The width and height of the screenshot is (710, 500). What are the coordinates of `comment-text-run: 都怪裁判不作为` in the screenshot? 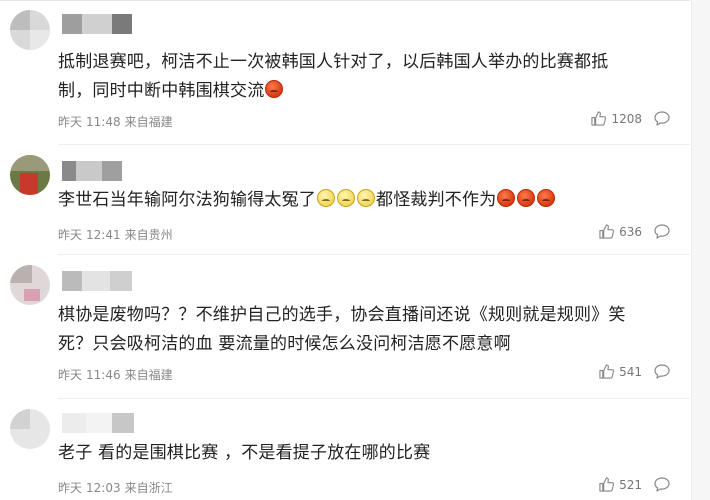 It's located at (436, 200).